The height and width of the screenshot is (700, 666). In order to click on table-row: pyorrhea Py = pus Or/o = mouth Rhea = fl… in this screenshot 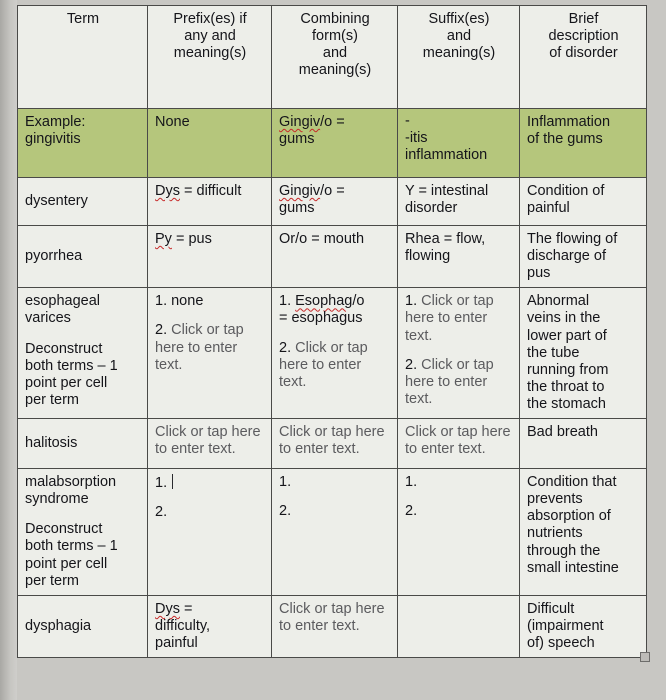, I will do `click(332, 256)`.